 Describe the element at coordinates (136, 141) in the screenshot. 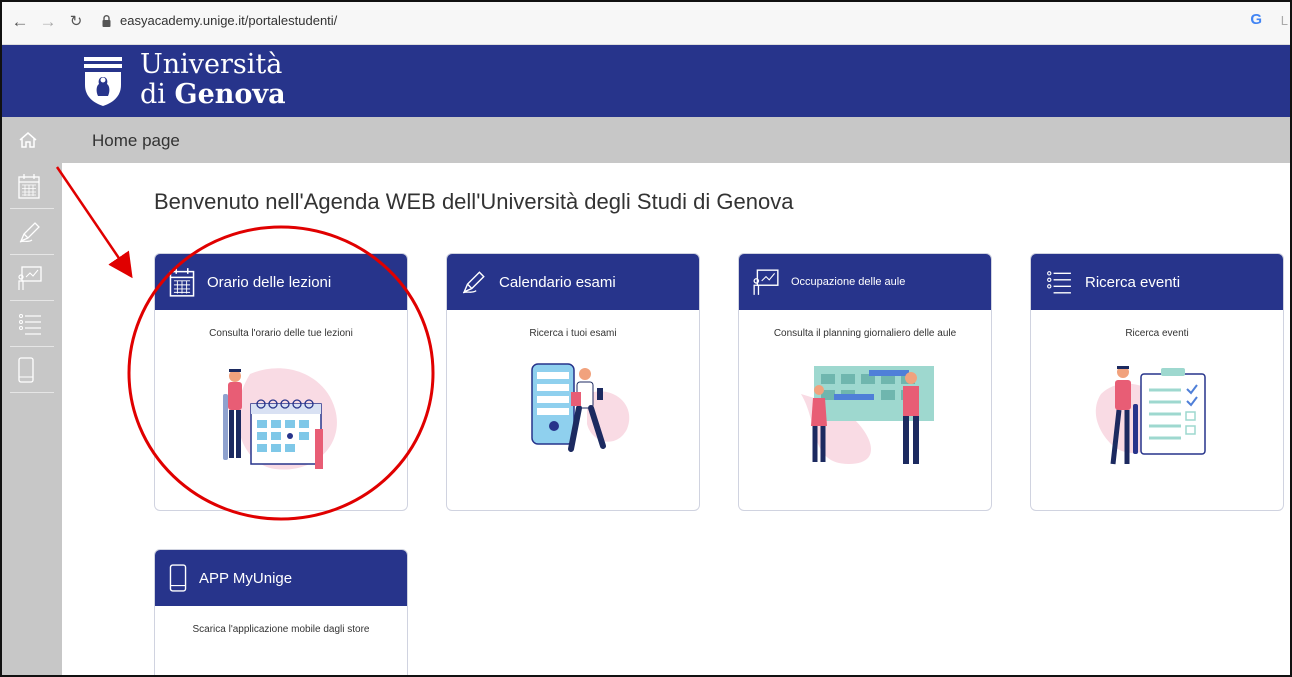

I see `breadcrumb-home: Home page` at that location.